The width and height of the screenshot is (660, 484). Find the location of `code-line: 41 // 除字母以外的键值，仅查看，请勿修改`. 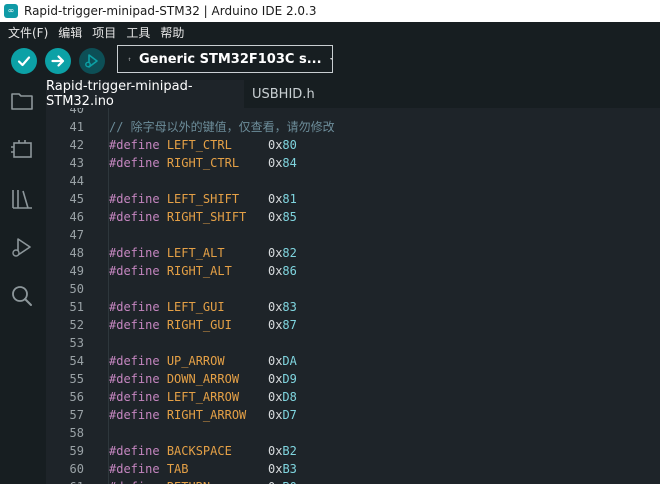

code-line: 41 // 除字母以外的键值，仅查看，请勿修改 is located at coordinates (353, 127).